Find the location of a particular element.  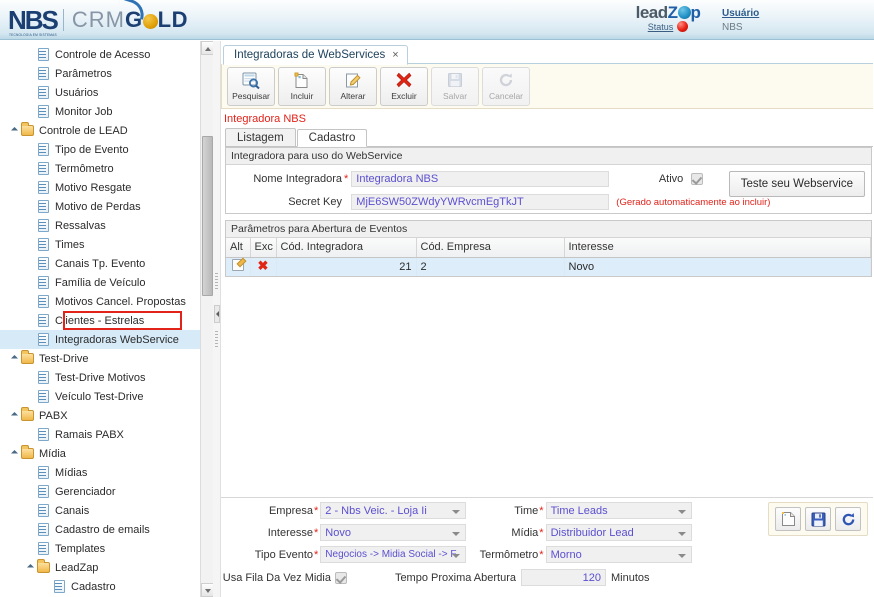

nome-integradora-value: Integradora NBS is located at coordinates (397, 179).